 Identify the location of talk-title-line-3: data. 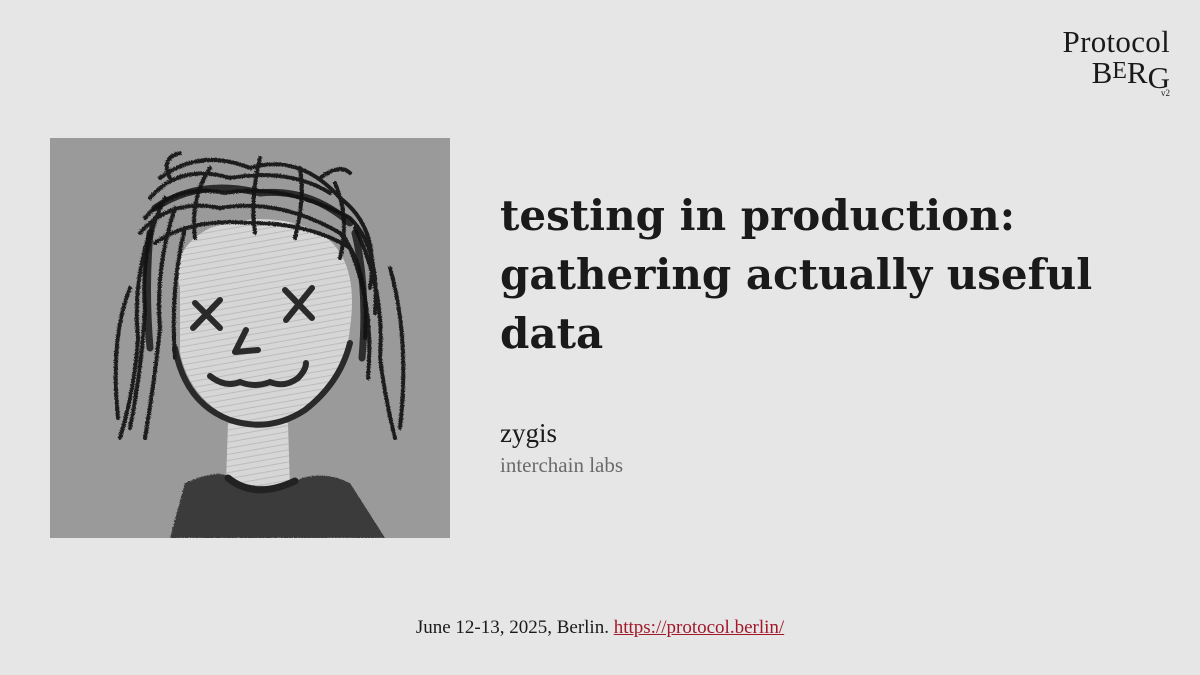
(552, 333).